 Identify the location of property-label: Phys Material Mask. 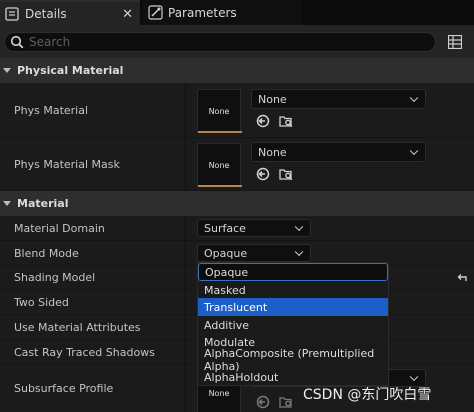
(67, 164).